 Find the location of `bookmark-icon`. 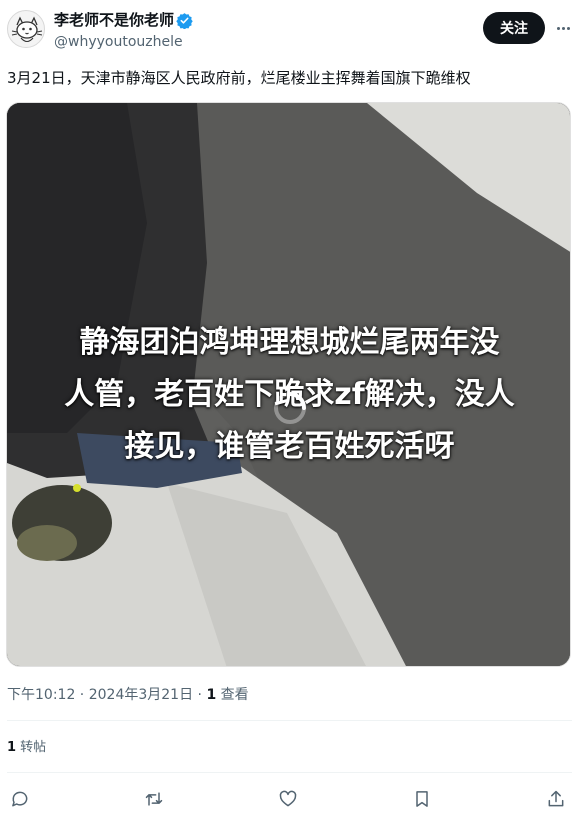

bookmark-icon is located at coordinates (422, 799).